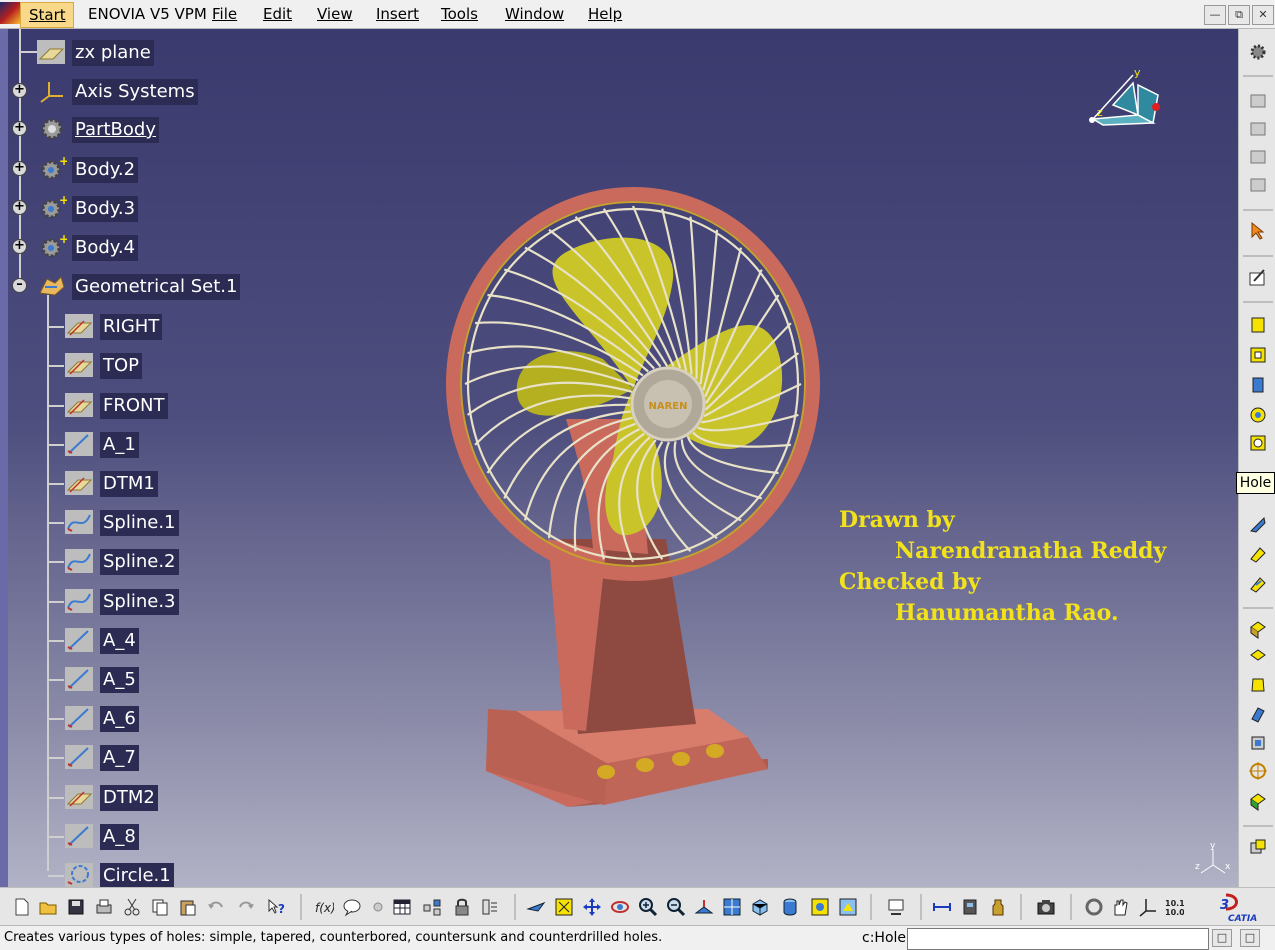  I want to click on tree-label: DTM1, so click(129, 484).